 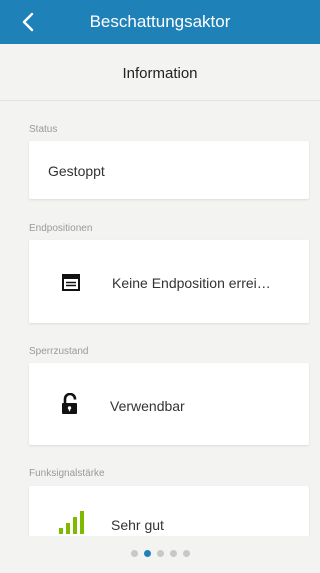 I want to click on section-header: Information, so click(x=160, y=72).